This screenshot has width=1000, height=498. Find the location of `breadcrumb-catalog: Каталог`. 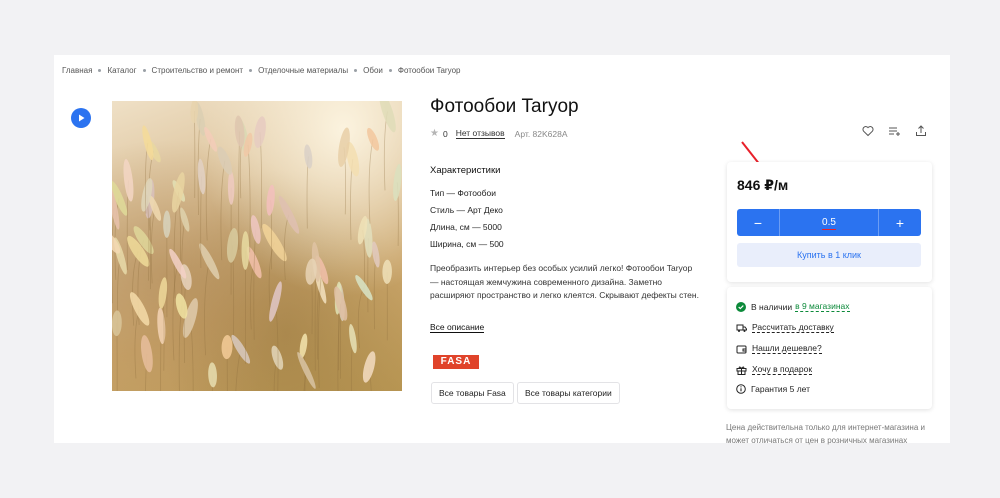

breadcrumb-catalog: Каталог is located at coordinates (121, 70).